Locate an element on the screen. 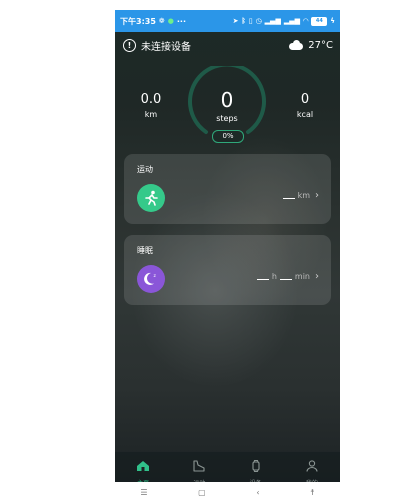 This screenshot has height=500, width=400. menu-icon: ☰ is located at coordinates (143, 492).